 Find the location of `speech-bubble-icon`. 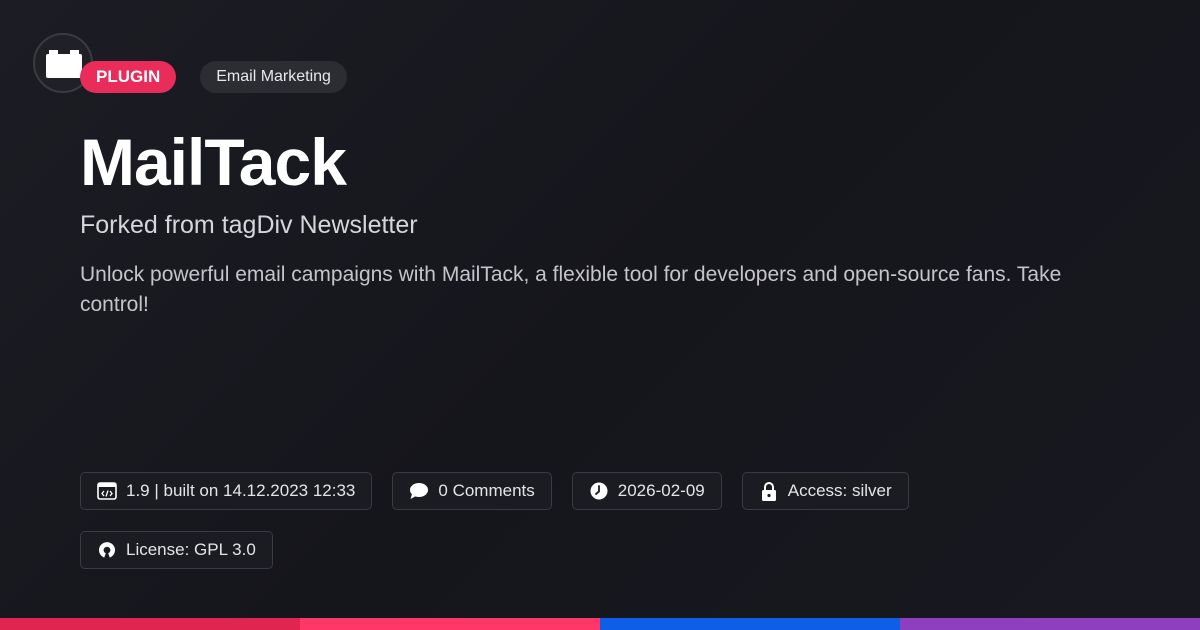

speech-bubble-icon is located at coordinates (419, 491).